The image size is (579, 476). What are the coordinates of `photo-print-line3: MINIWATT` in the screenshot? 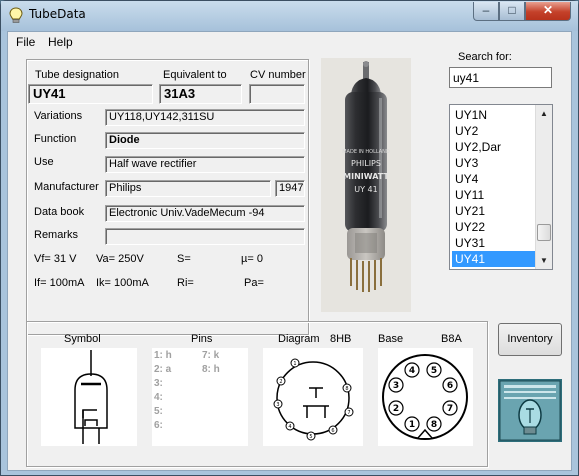 It's located at (366, 176).